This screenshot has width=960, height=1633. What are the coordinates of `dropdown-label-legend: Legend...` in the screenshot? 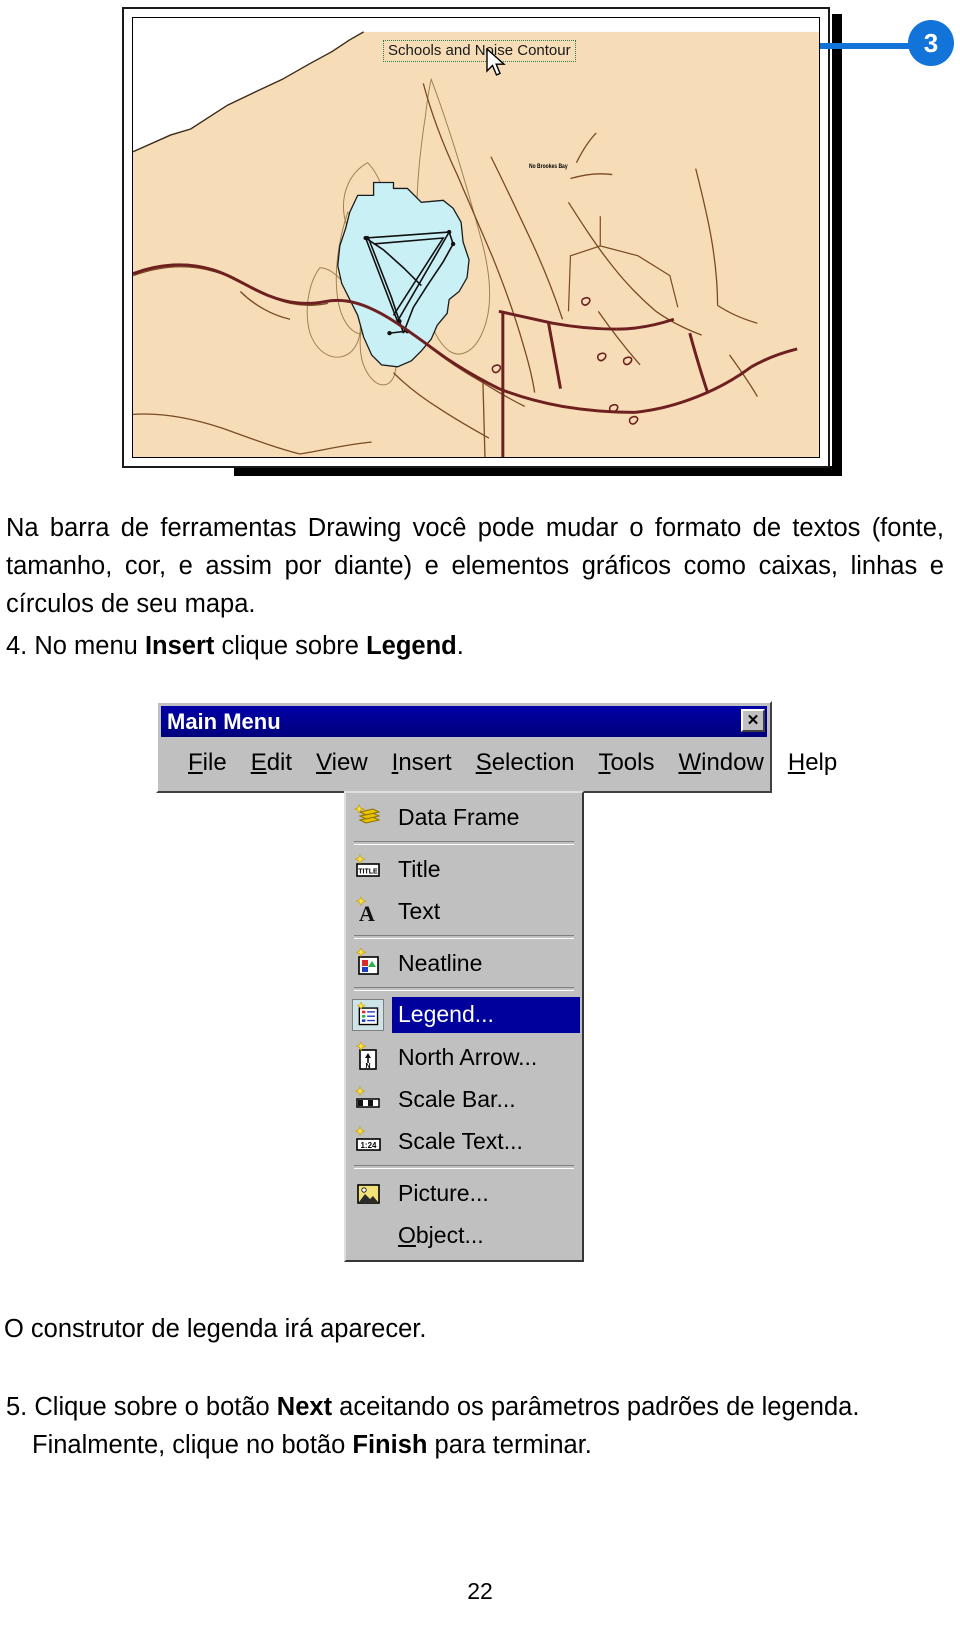 It's located at (486, 1015).